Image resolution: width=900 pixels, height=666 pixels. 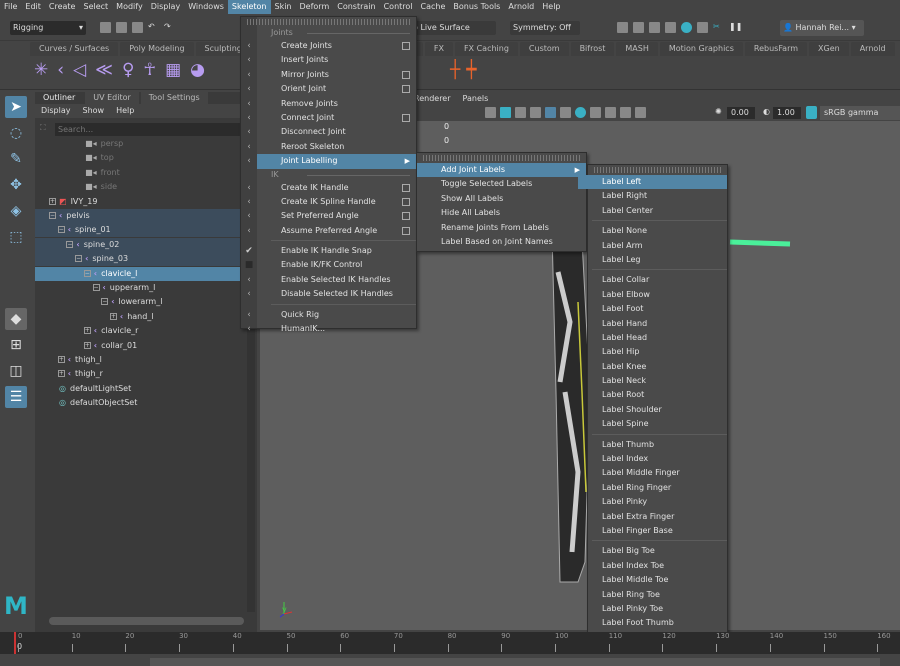 What do you see at coordinates (637, 49) in the screenshot?
I see `shelf-tab-mash: MASH` at bounding box center [637, 49].